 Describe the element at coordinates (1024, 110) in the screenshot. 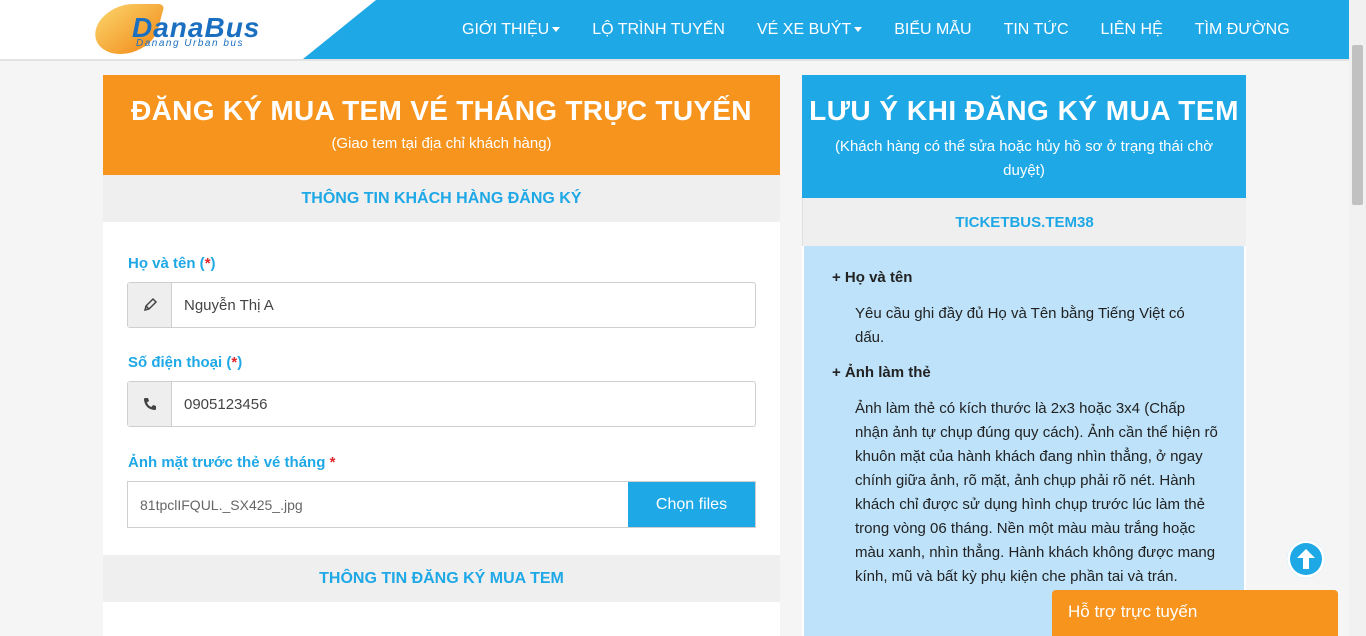

I see `notes-title: LƯU Ý KHI ĐĂNG KÝ MUA TEM` at that location.